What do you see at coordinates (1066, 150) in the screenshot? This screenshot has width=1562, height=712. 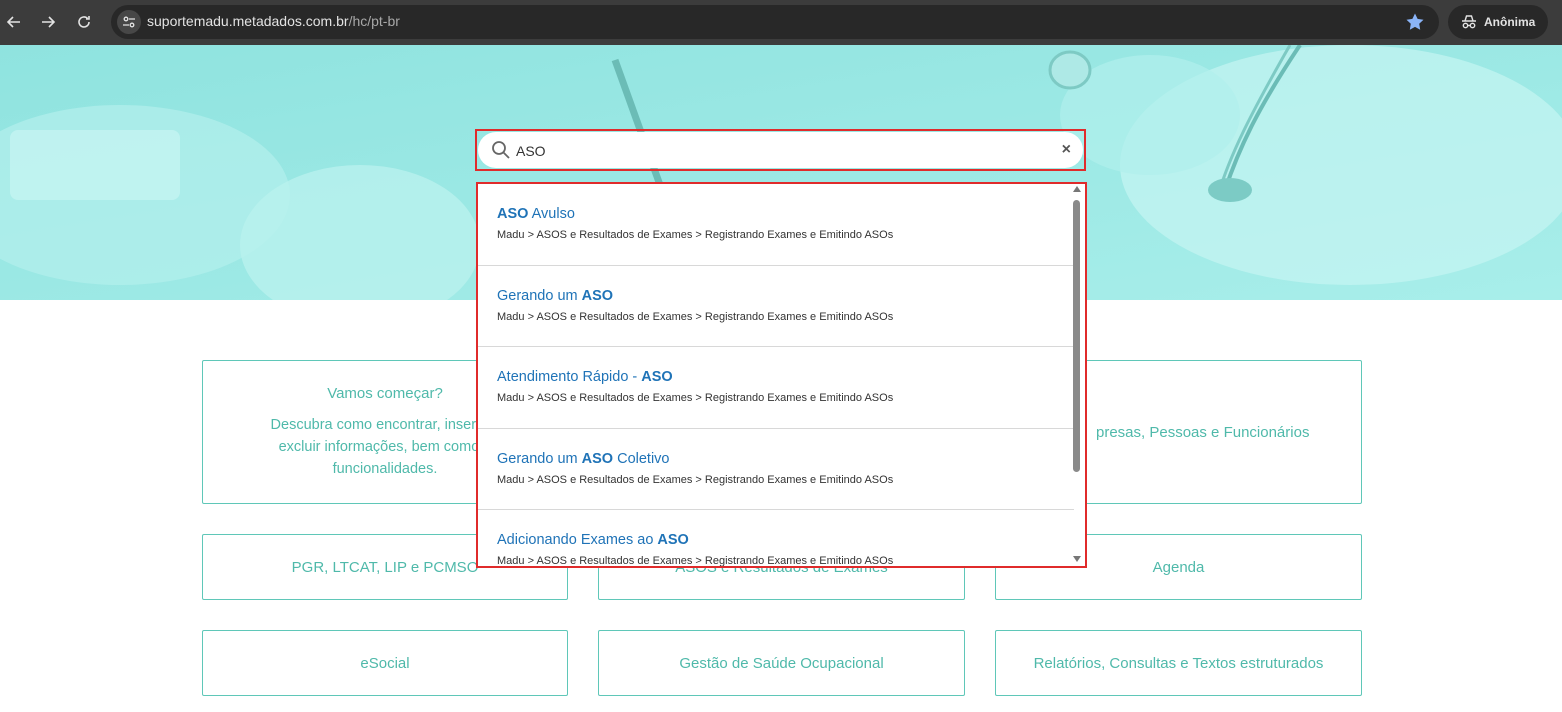 I see `clear-search-button: ×` at bounding box center [1066, 150].